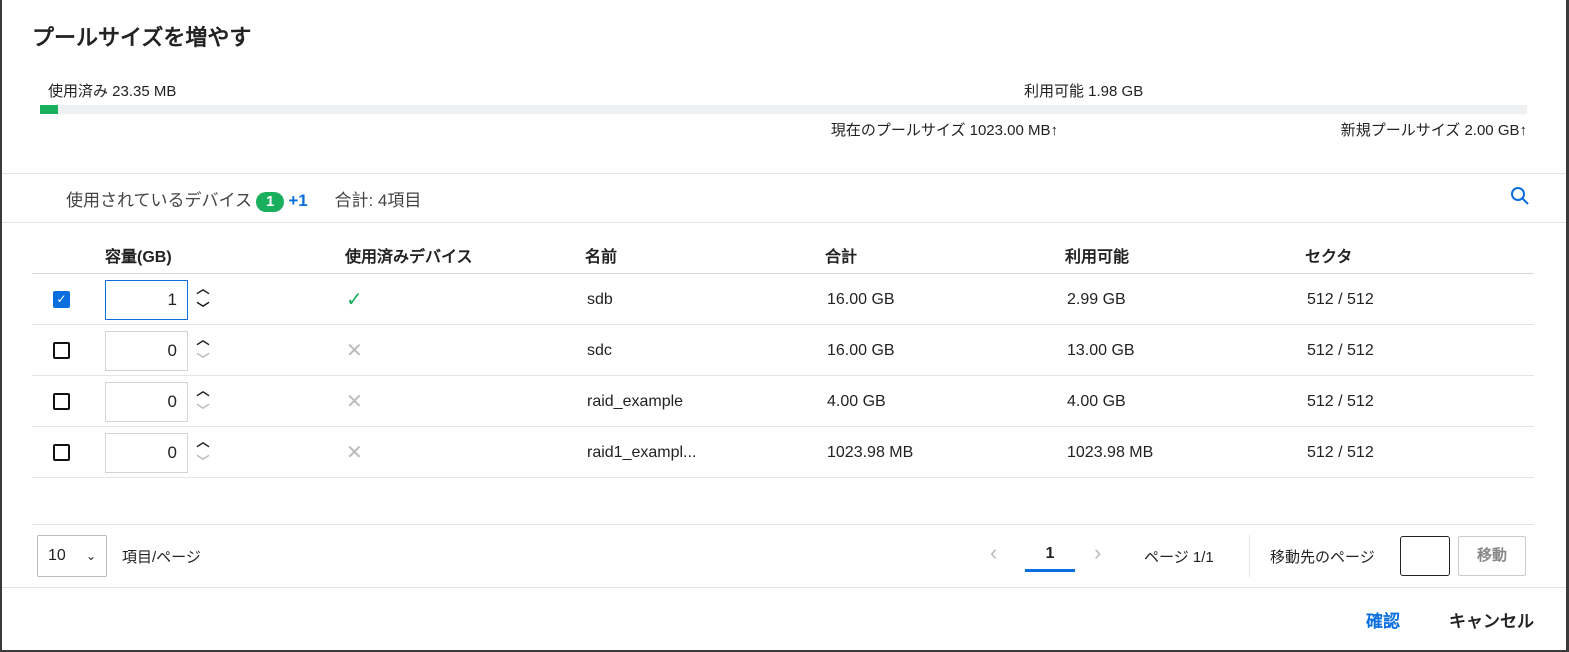 This screenshot has width=1569, height=652. What do you see at coordinates (870, 452) in the screenshot?
I see `total-cell: 1023.98 MB` at bounding box center [870, 452].